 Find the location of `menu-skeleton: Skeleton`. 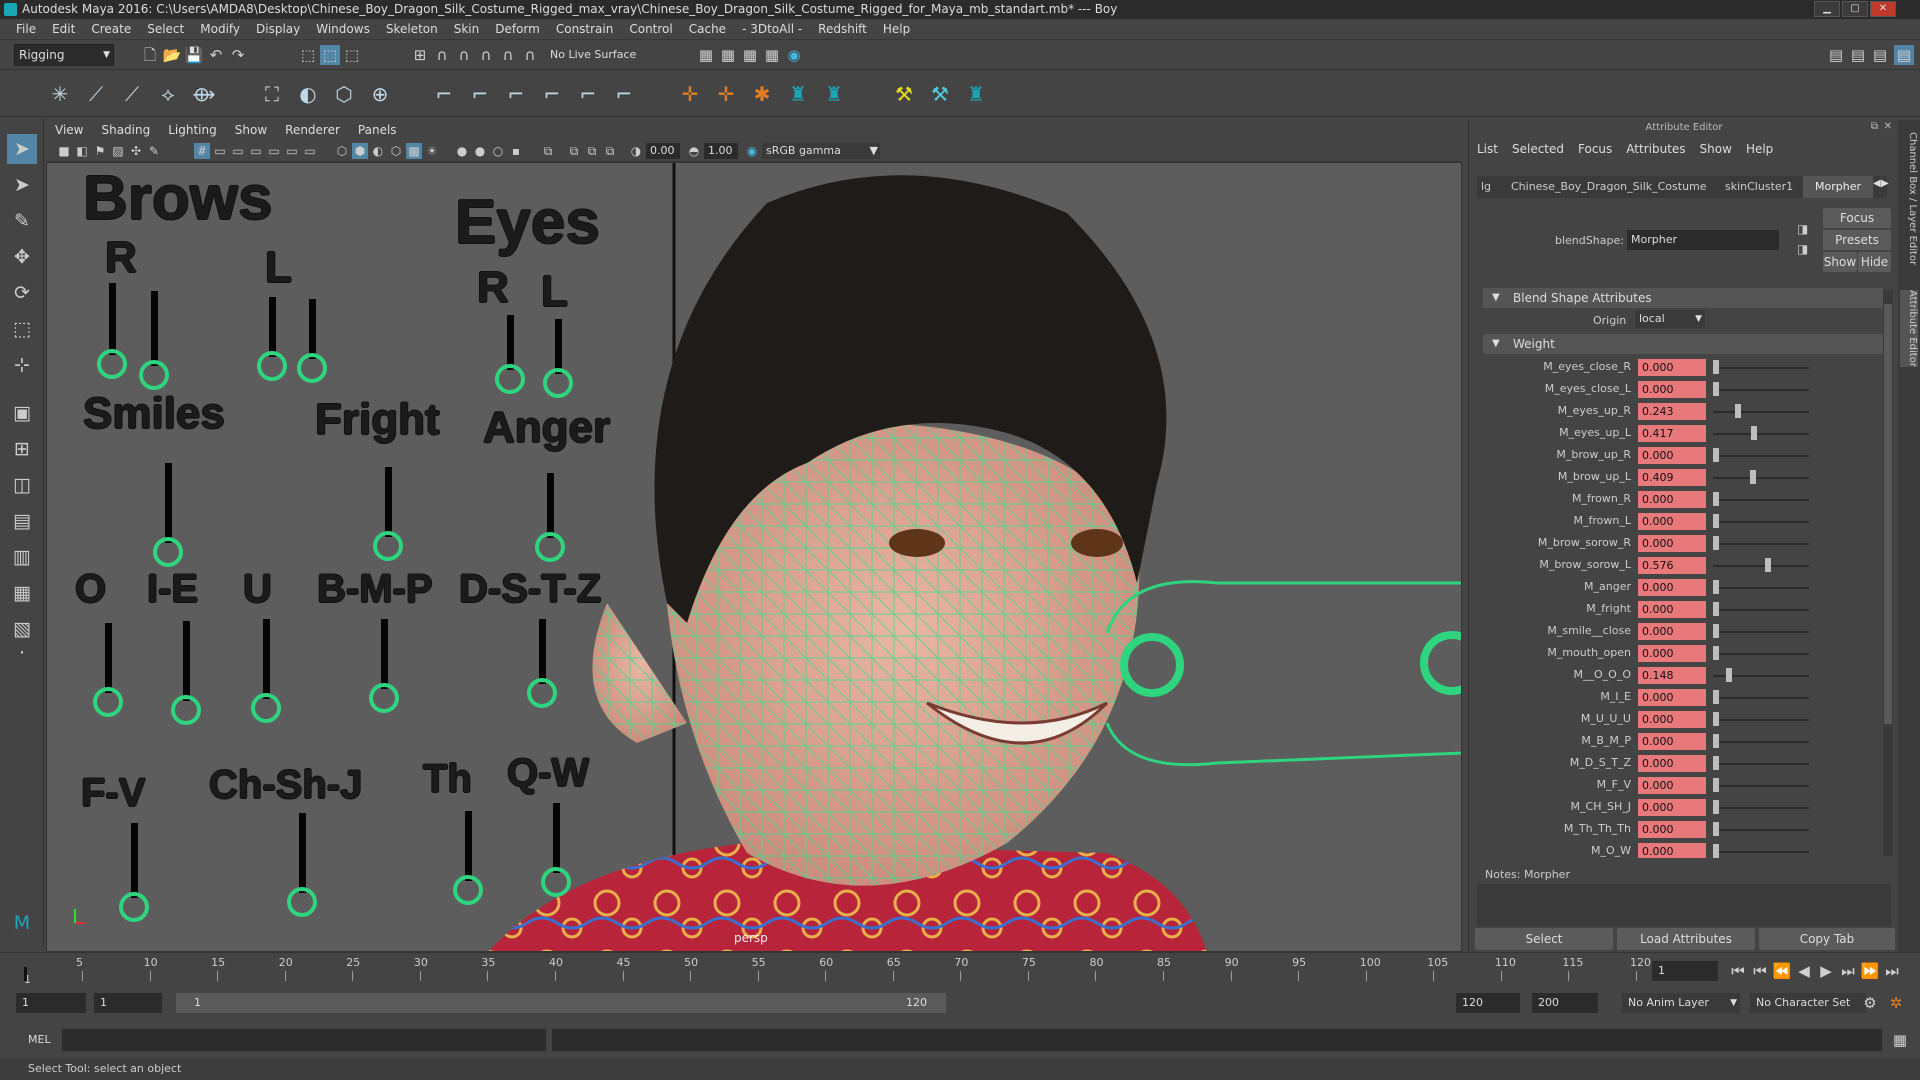

menu-skeleton: Skeleton is located at coordinates (412, 29).